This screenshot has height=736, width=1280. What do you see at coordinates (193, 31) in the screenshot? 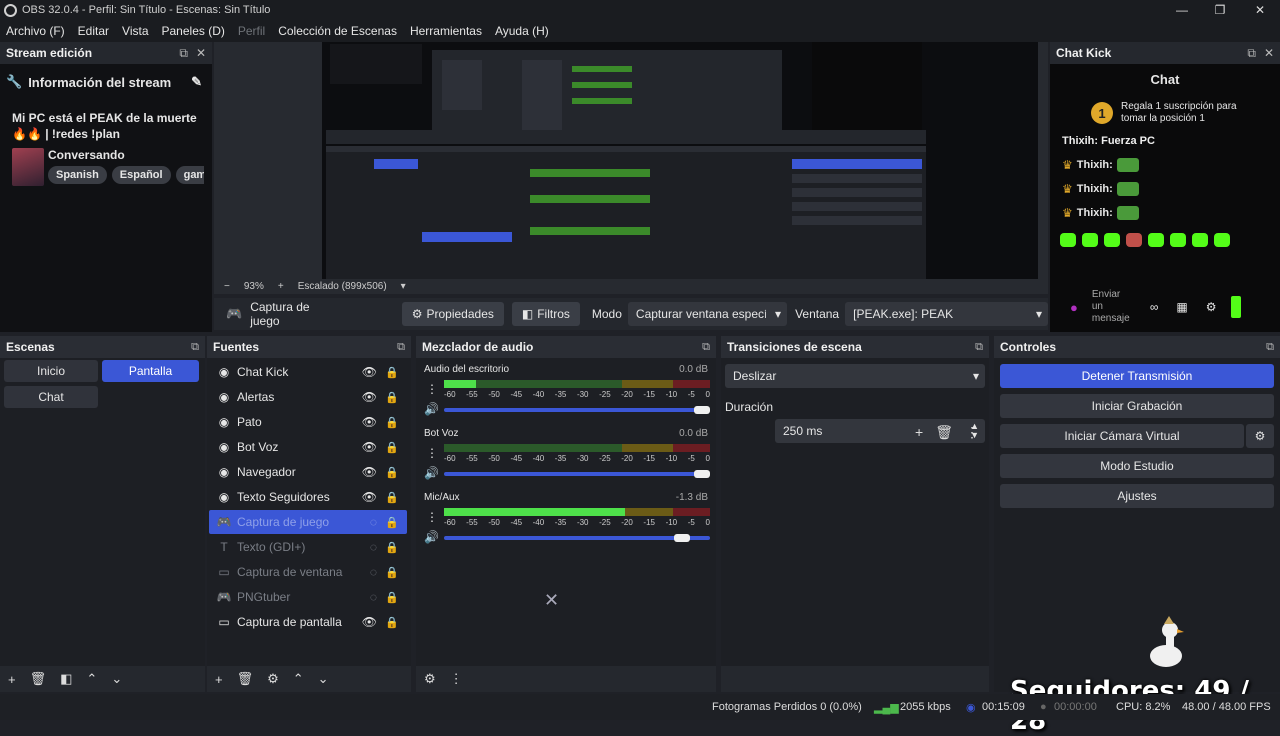
I see `menu-paneles: Paneles (D)` at bounding box center [193, 31].